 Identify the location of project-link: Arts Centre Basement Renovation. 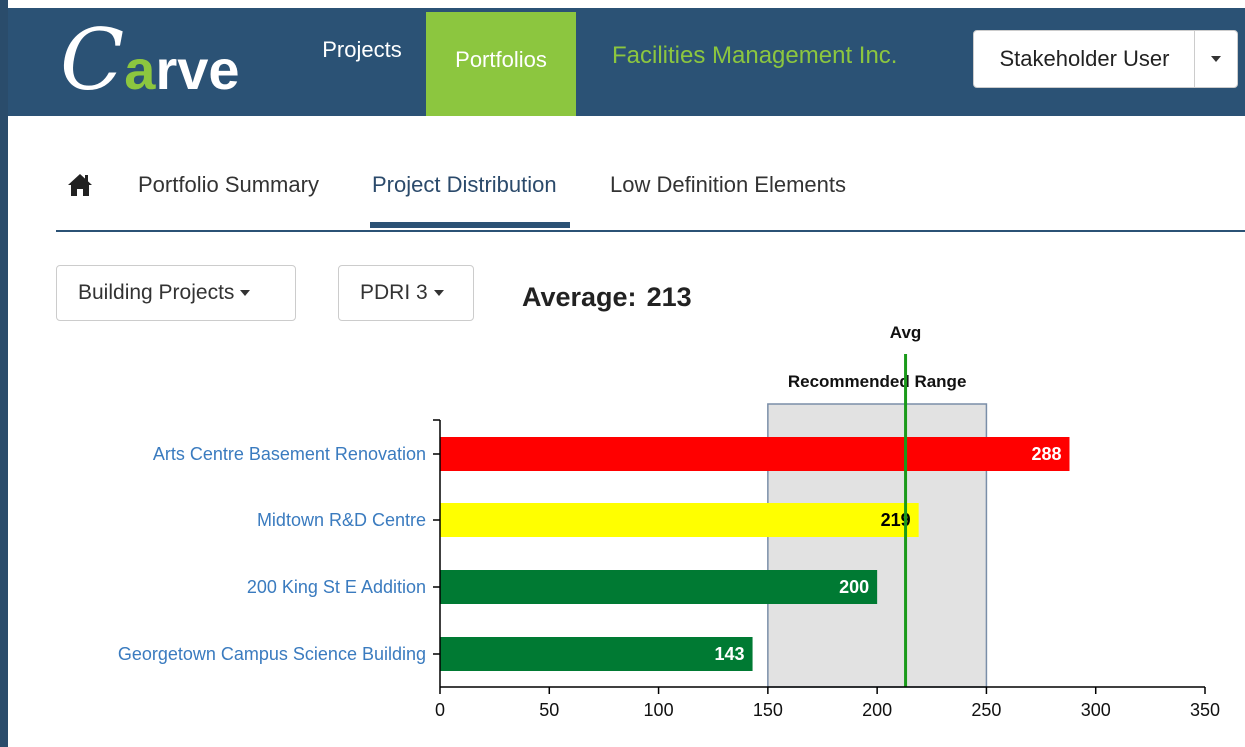
(289, 454).